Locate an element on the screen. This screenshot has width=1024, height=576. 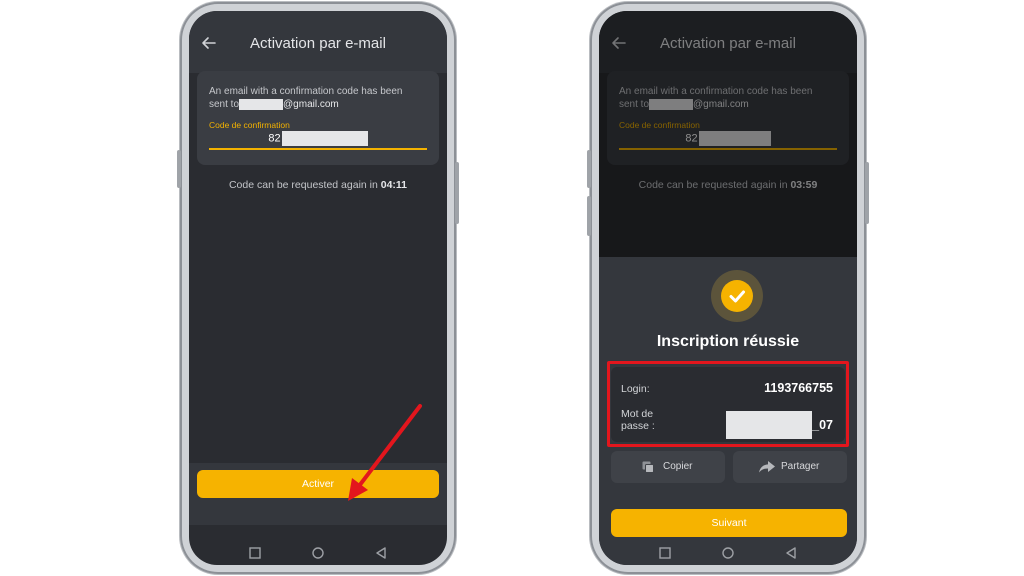
check-icon is located at coordinates (737, 296).